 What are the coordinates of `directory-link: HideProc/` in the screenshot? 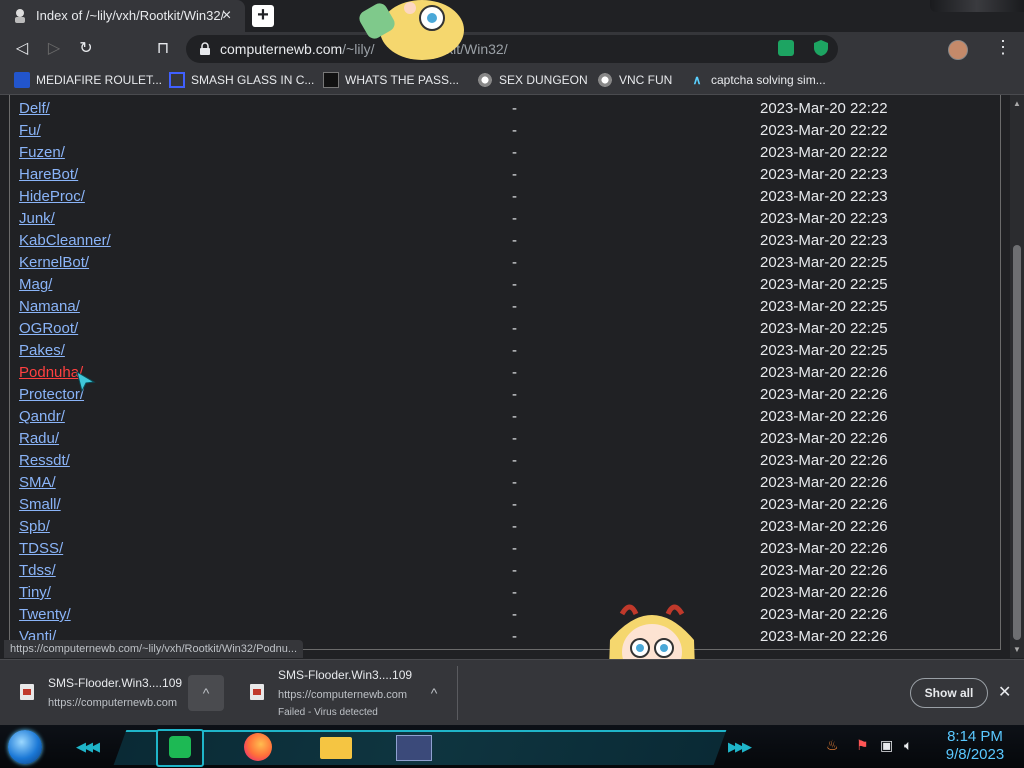 It's located at (52, 196).